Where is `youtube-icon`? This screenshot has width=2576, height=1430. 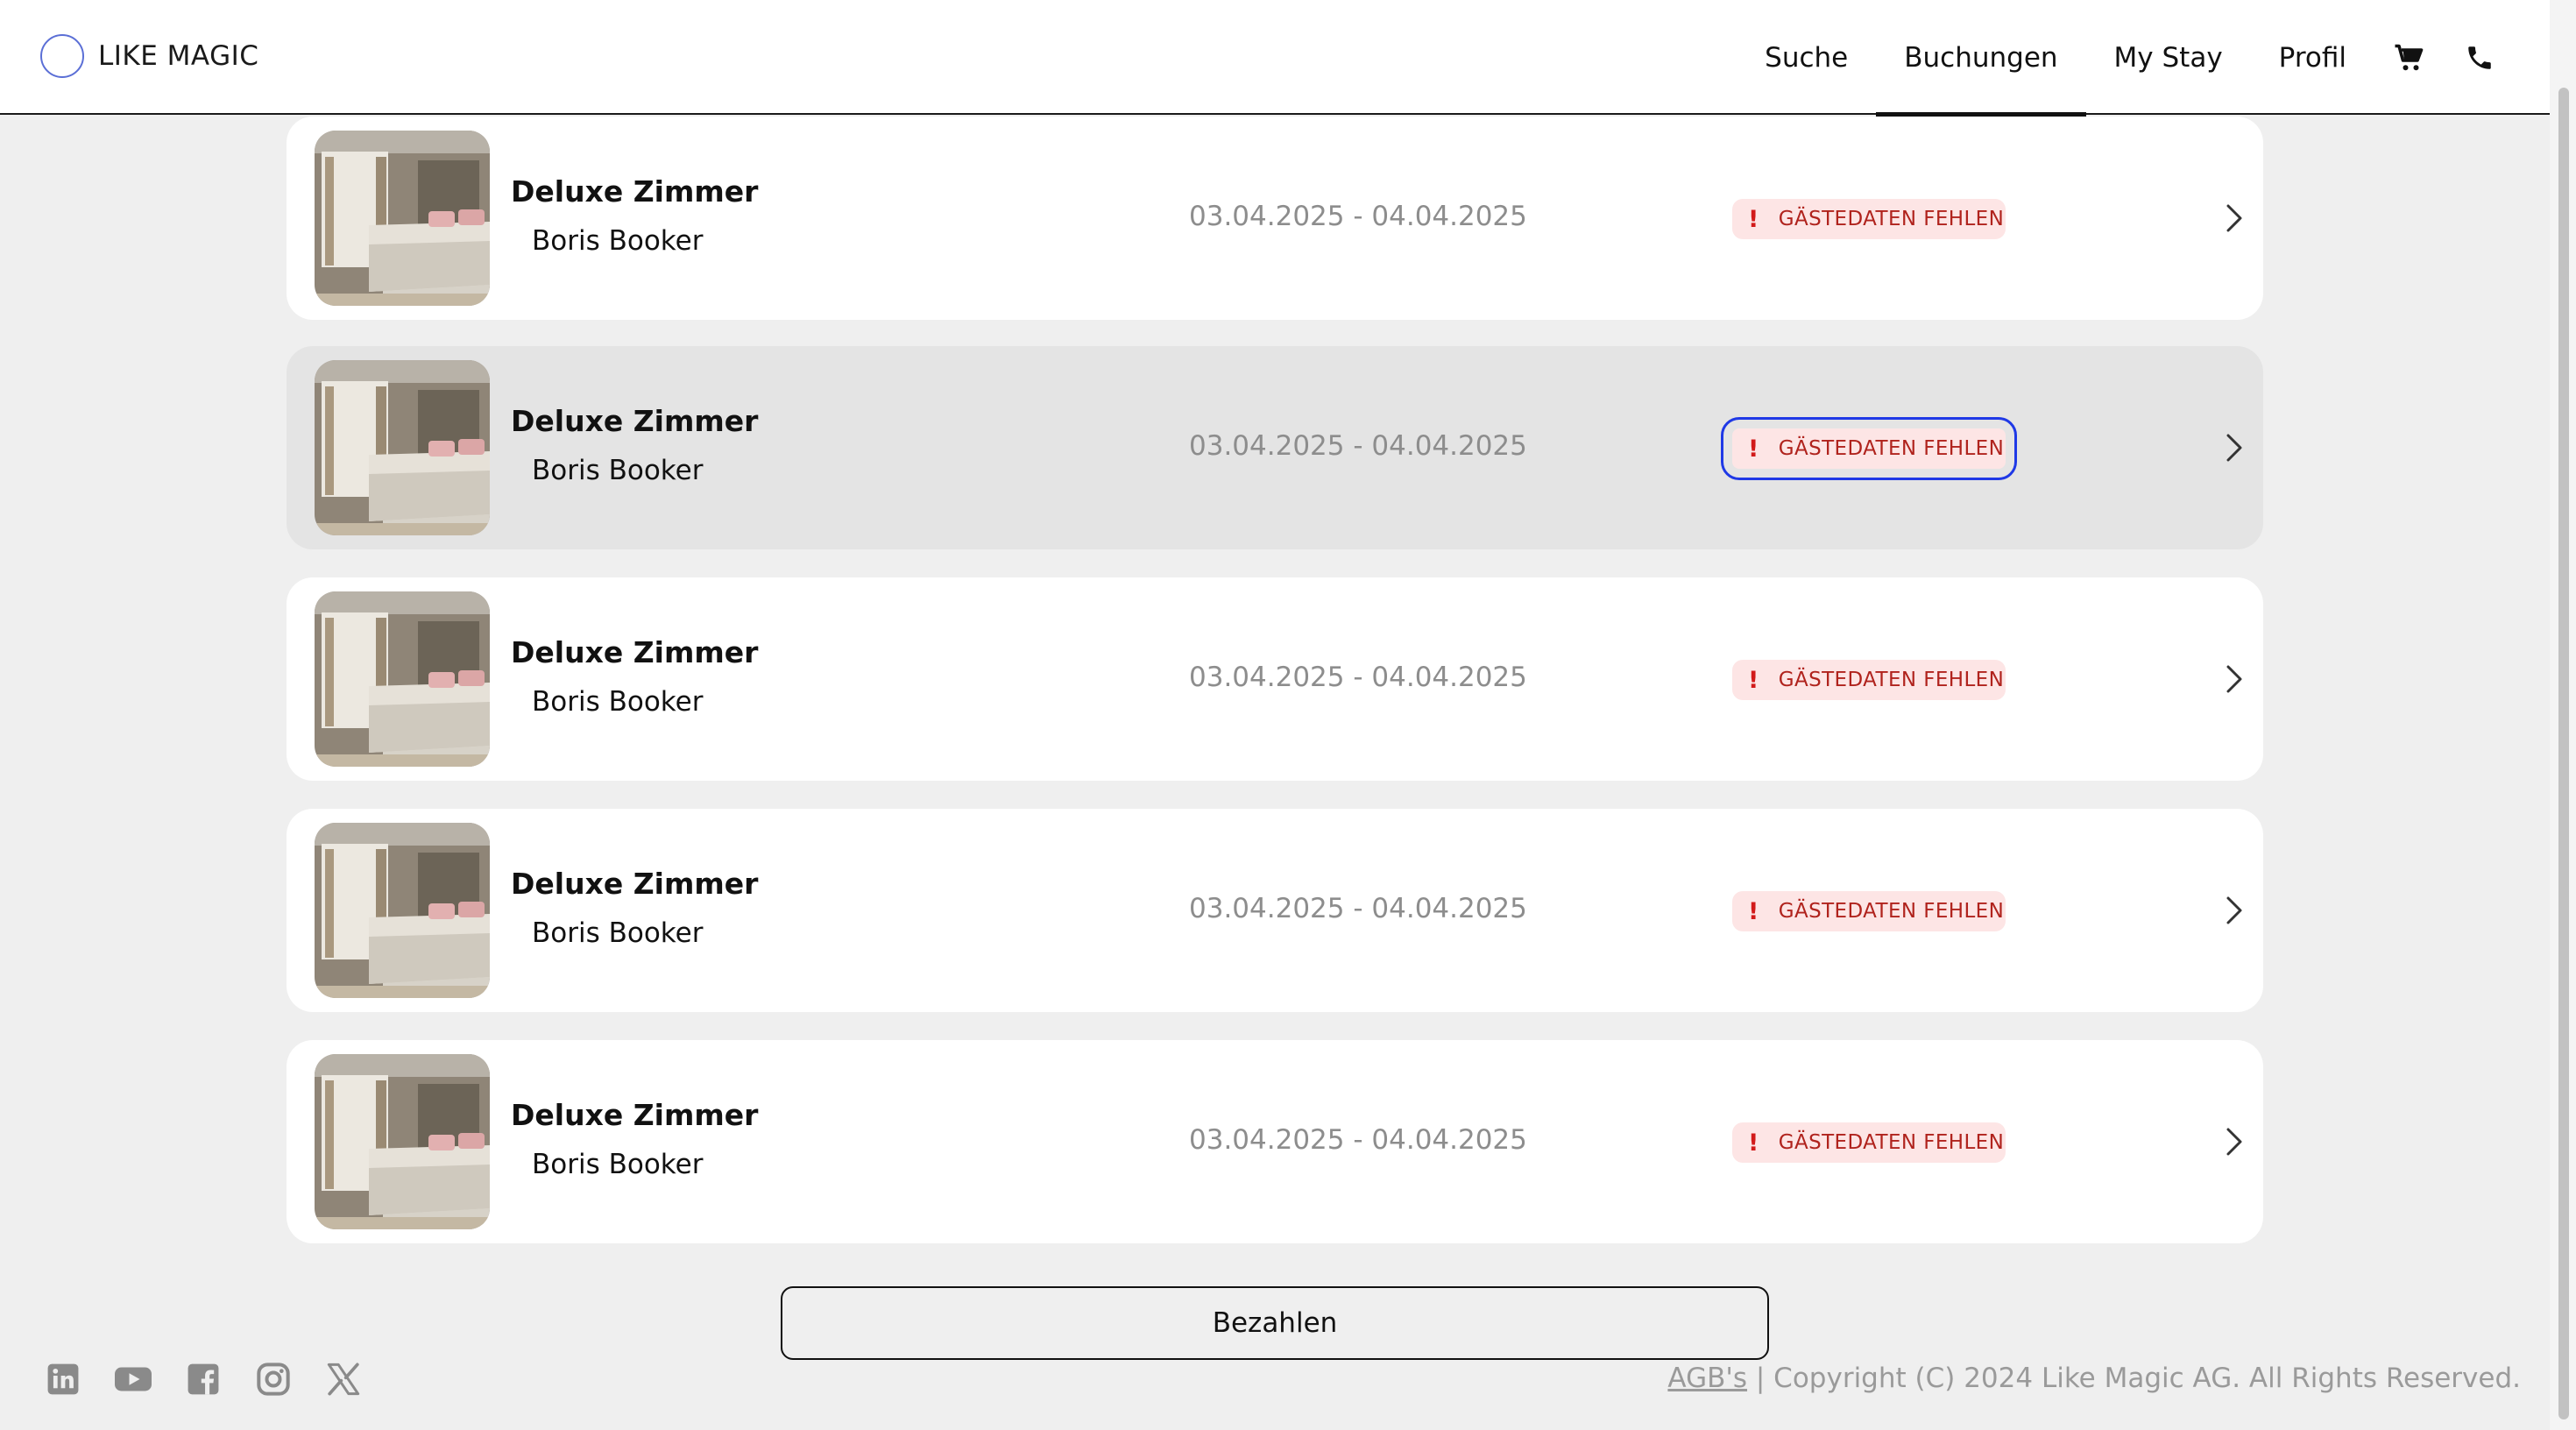
youtube-icon is located at coordinates (133, 1379).